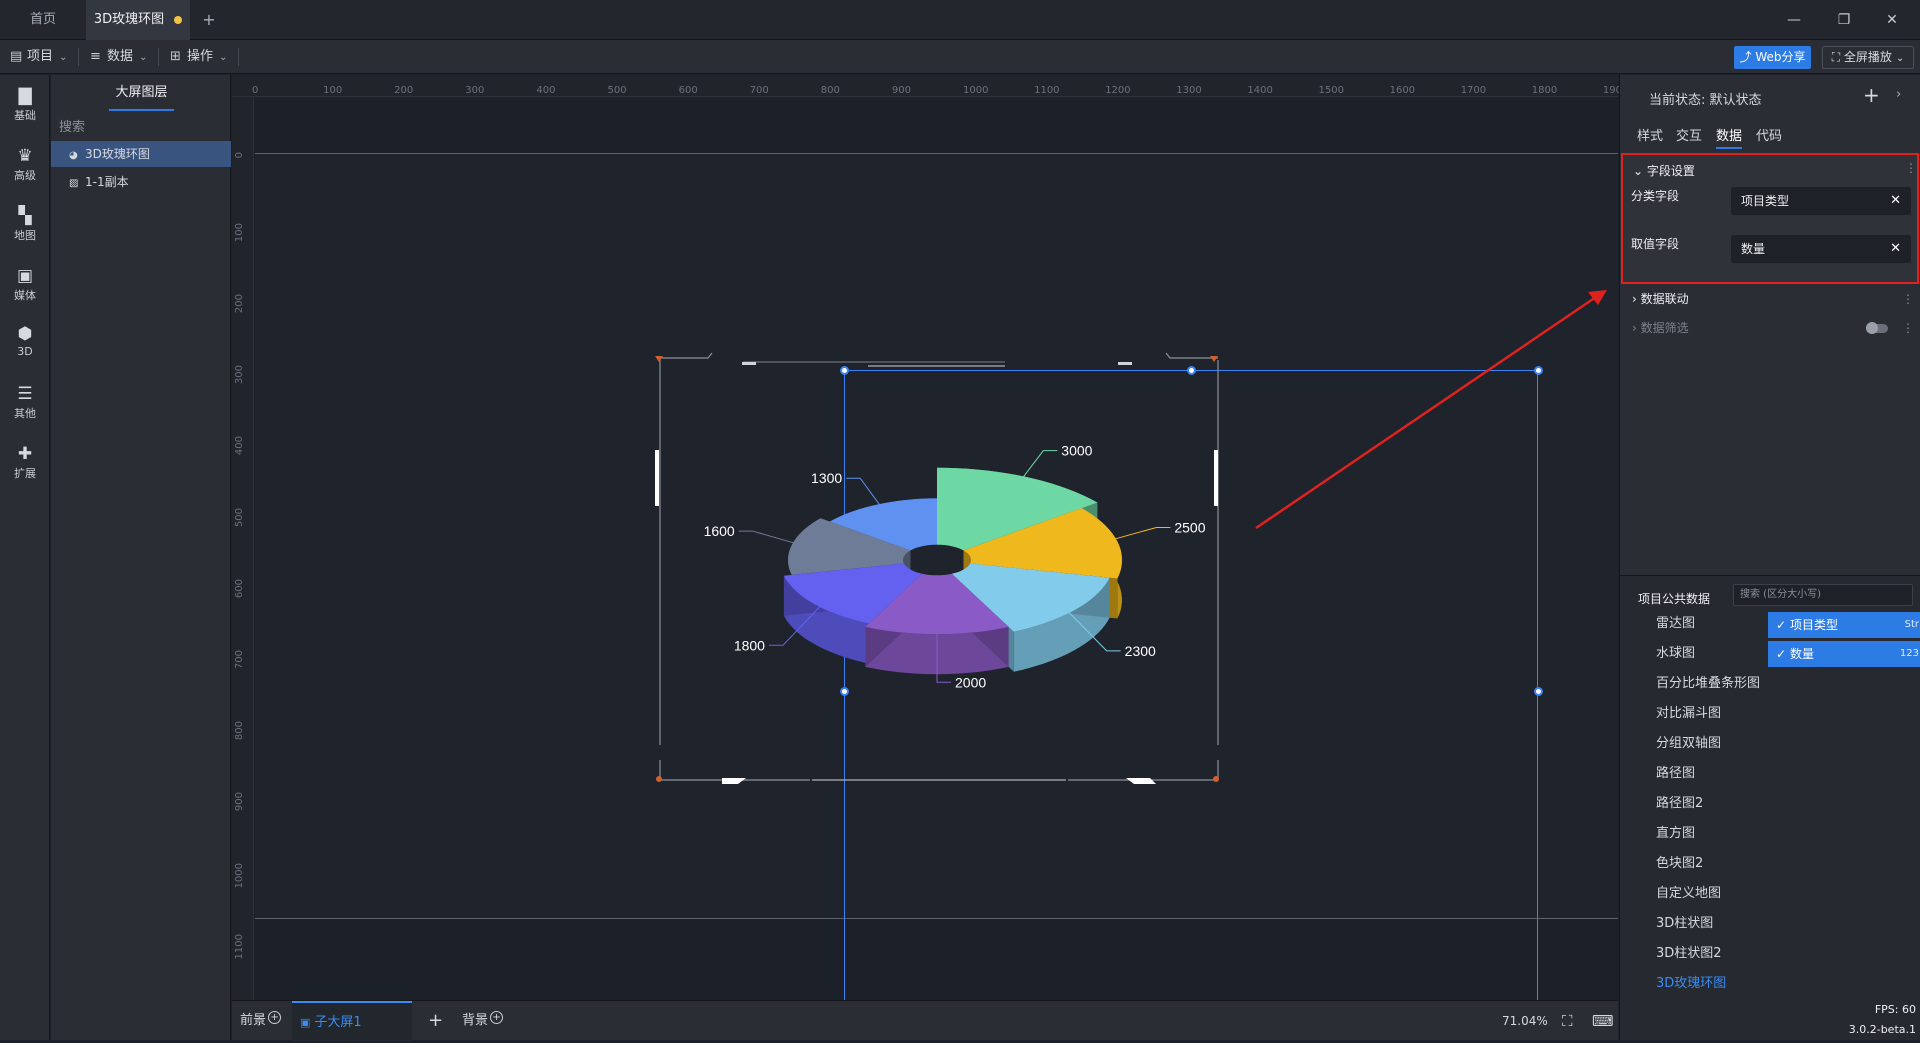 The image size is (1920, 1043). What do you see at coordinates (1664, 328) in the screenshot?
I see `data-filter-label: 数据筛选` at bounding box center [1664, 328].